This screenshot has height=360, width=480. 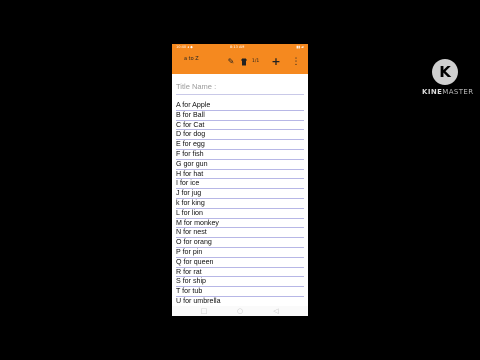 What do you see at coordinates (240, 282) in the screenshot?
I see `list-item: S for ship` at bounding box center [240, 282].